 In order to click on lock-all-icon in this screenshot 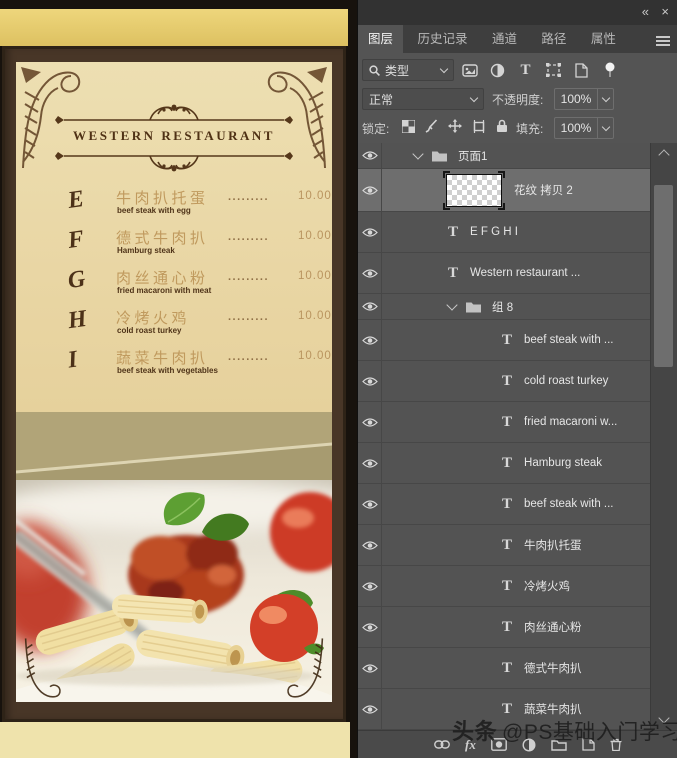, I will do `click(502, 126)`.